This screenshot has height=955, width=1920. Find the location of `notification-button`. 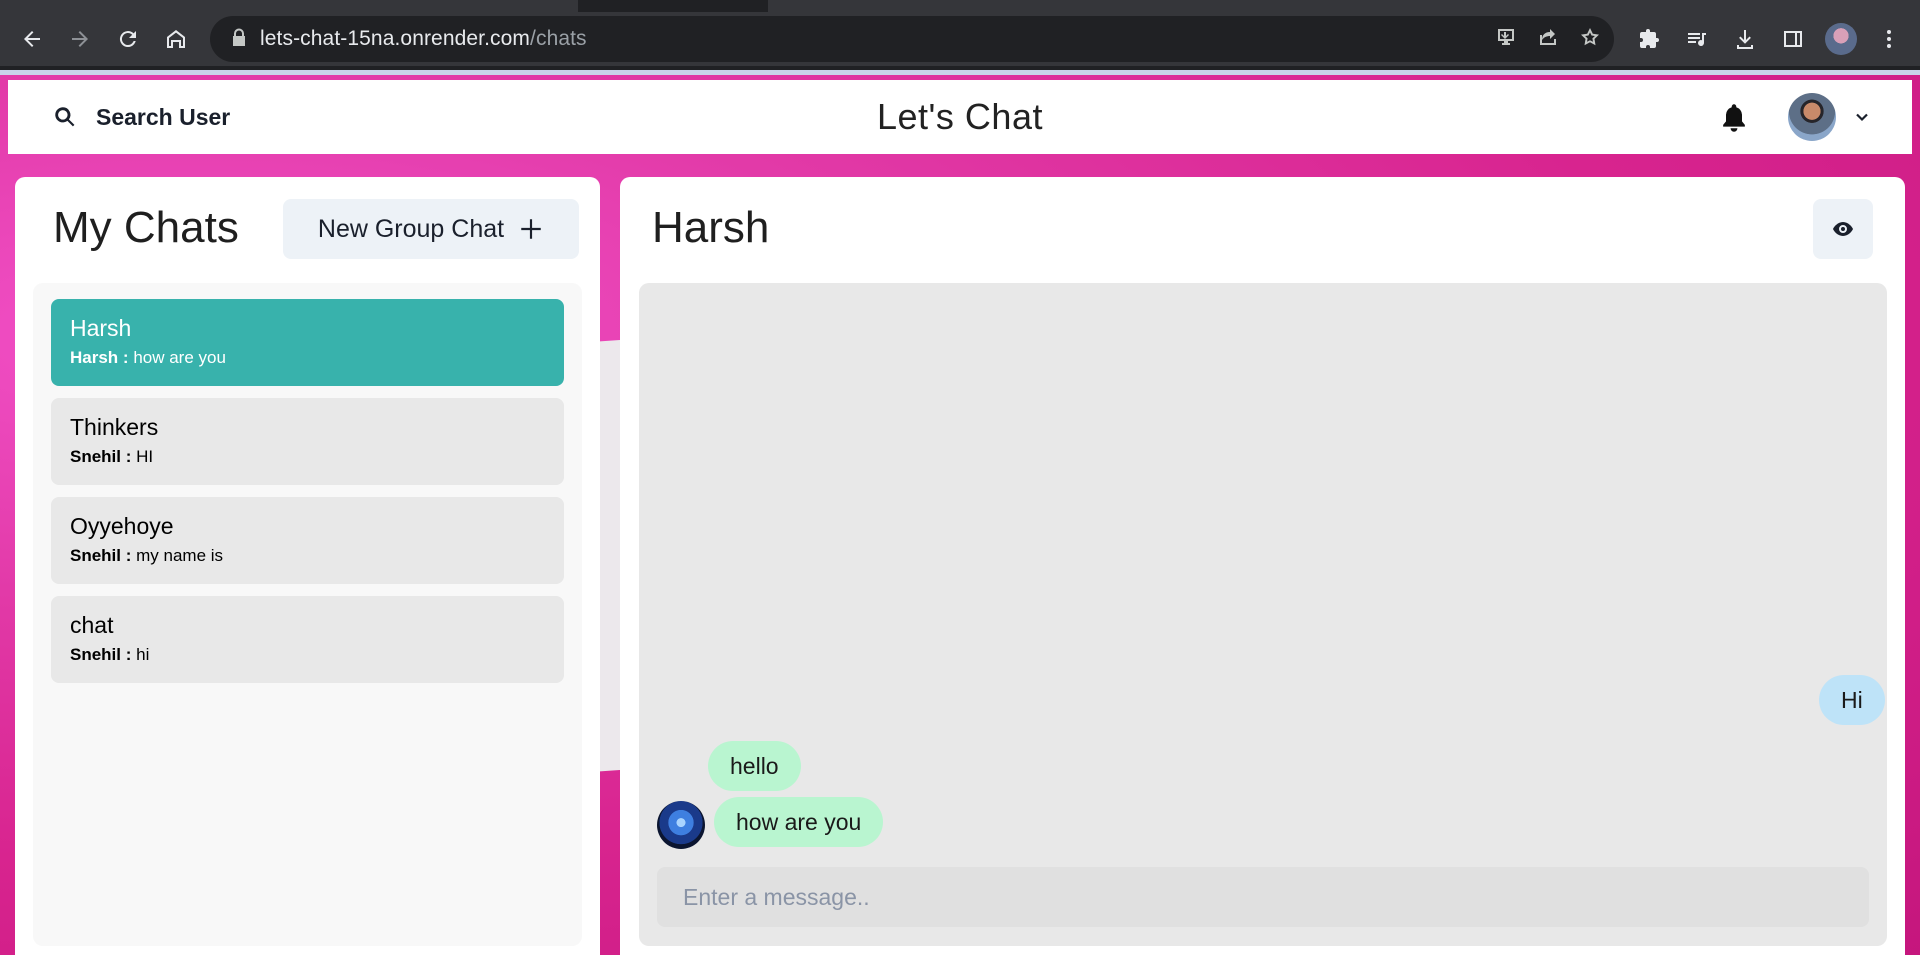

notification-button is located at coordinates (1734, 120).